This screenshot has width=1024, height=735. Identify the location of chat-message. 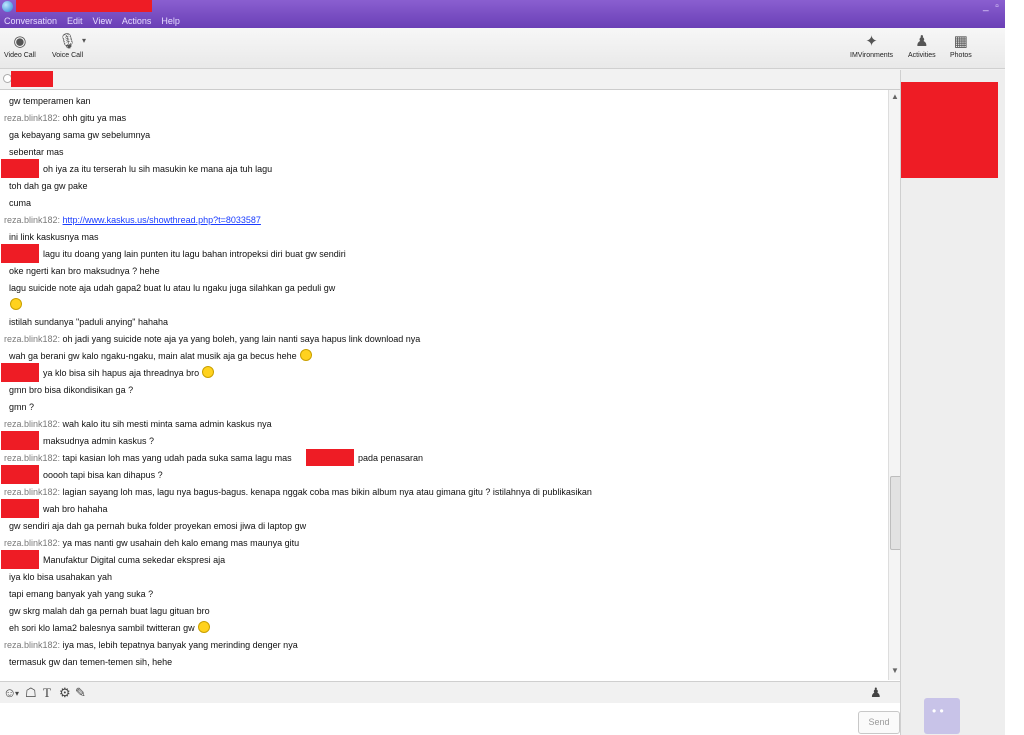
(14, 305).